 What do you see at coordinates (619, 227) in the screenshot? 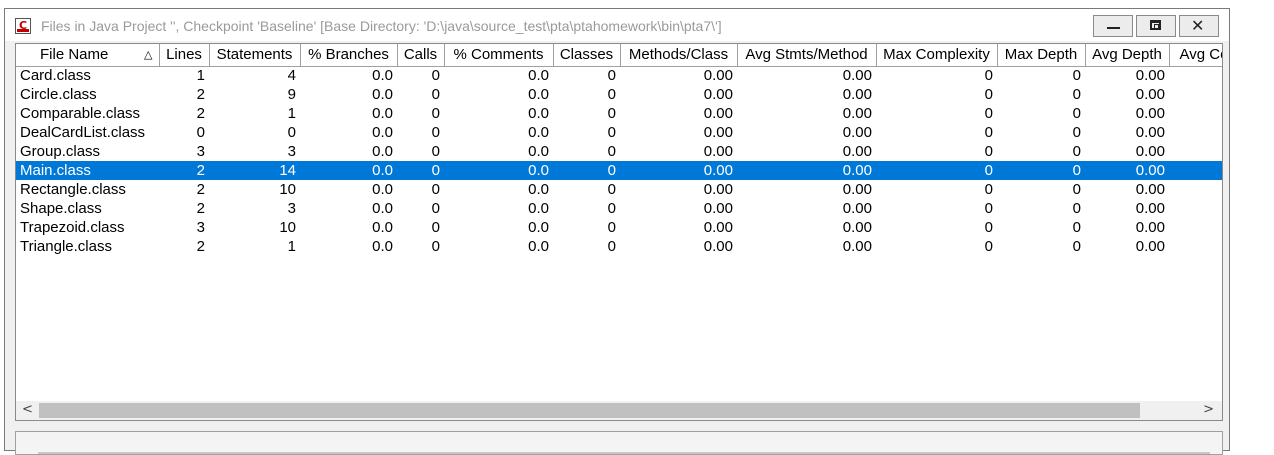
I see `table-row: Trapezoid.class 3 10 0.0 0 0.0 0 0.00 0.00 0 0 0.00` at bounding box center [619, 227].